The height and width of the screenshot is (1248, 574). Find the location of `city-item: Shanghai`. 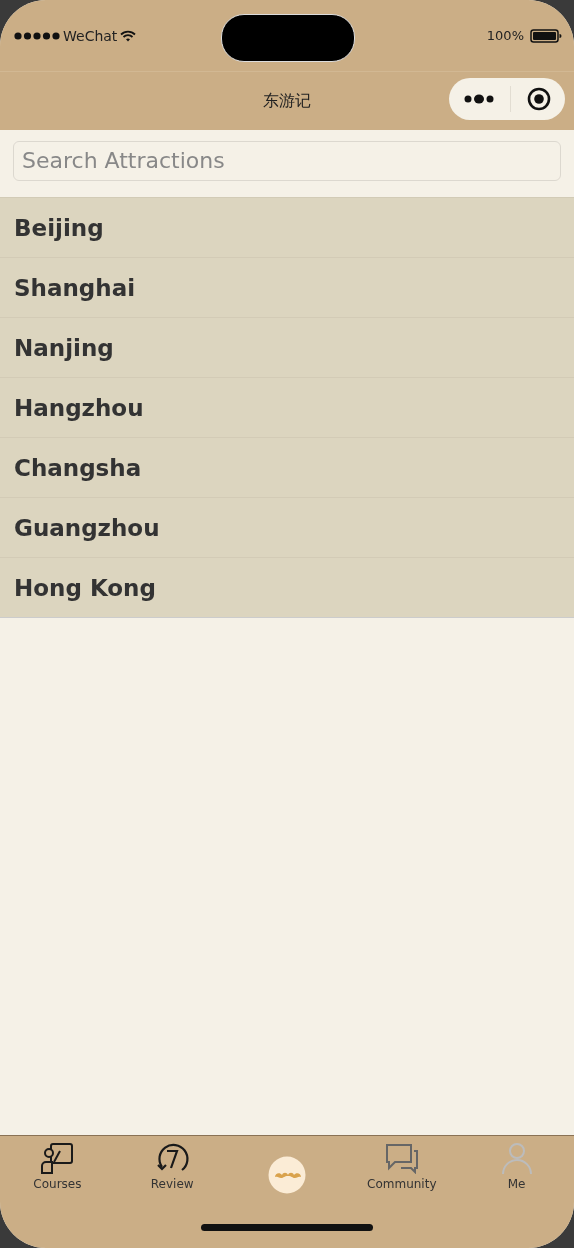

city-item: Shanghai is located at coordinates (287, 288).